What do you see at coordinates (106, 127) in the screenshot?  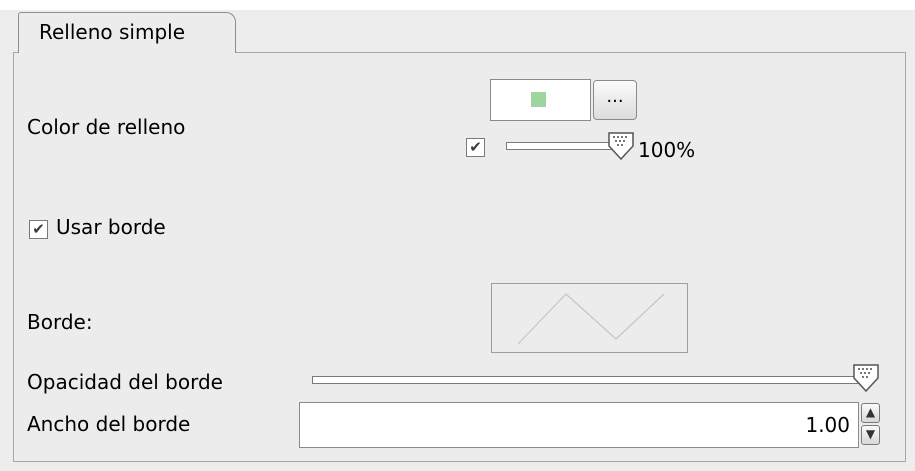 I see `fill-color-label: Color de relleno` at bounding box center [106, 127].